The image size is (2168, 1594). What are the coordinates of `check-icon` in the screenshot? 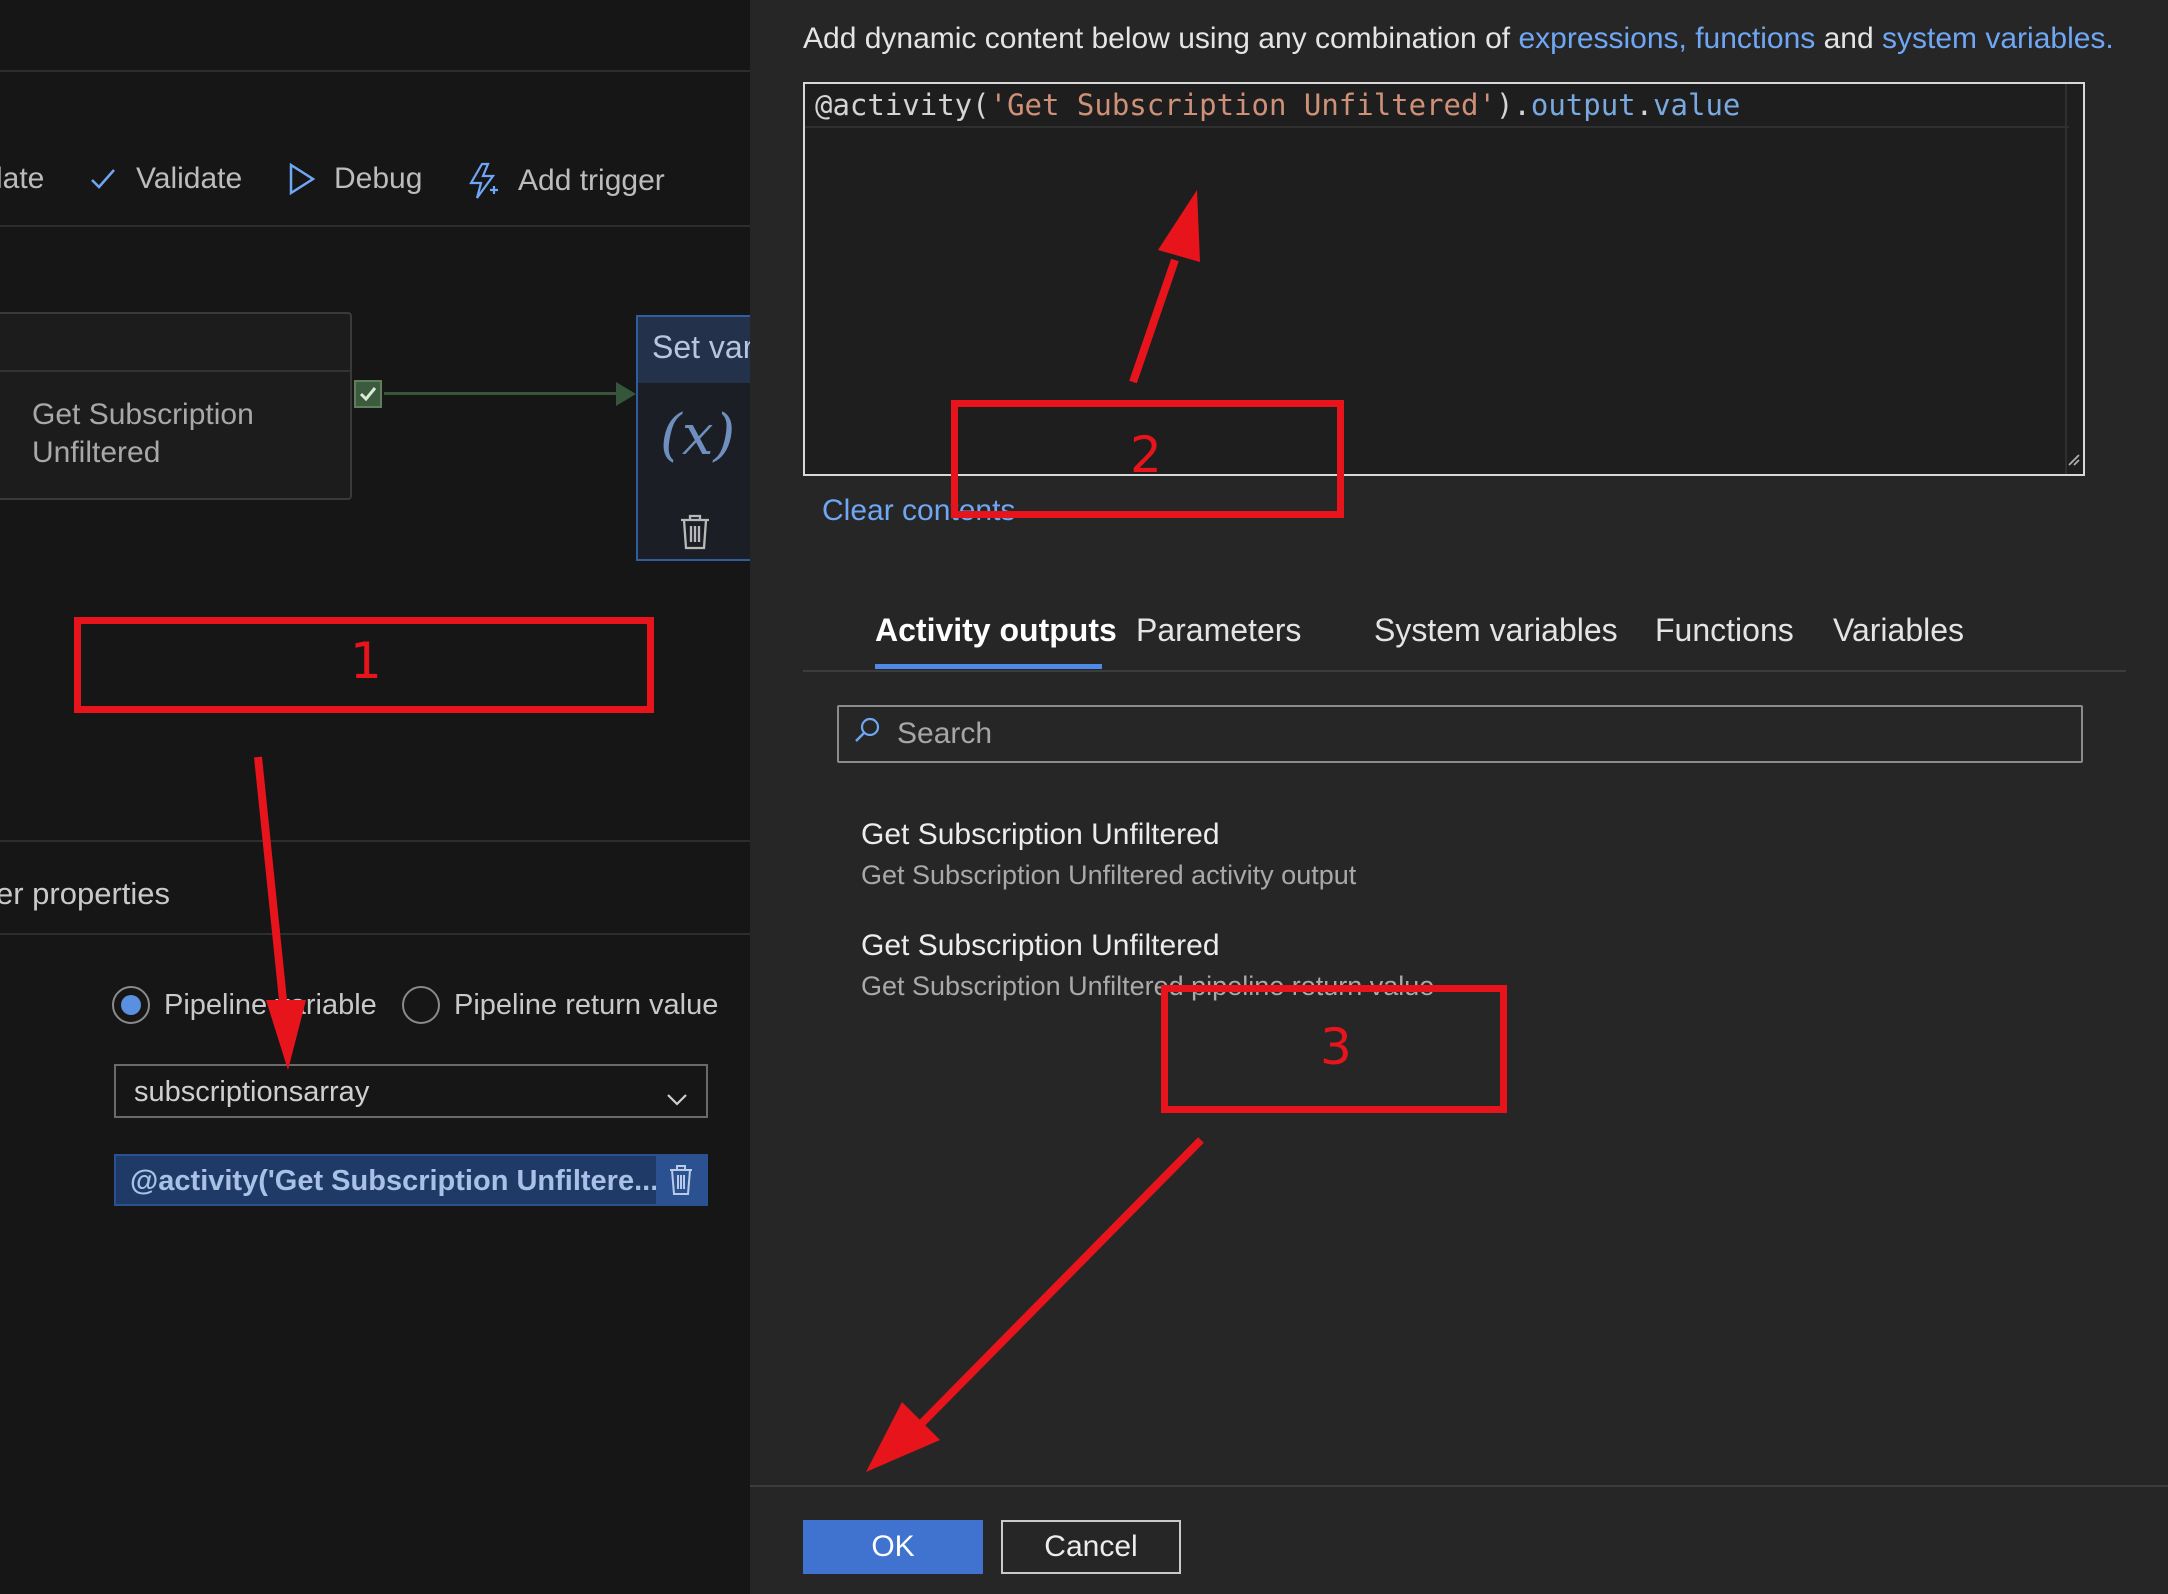 It's located at (103, 179).